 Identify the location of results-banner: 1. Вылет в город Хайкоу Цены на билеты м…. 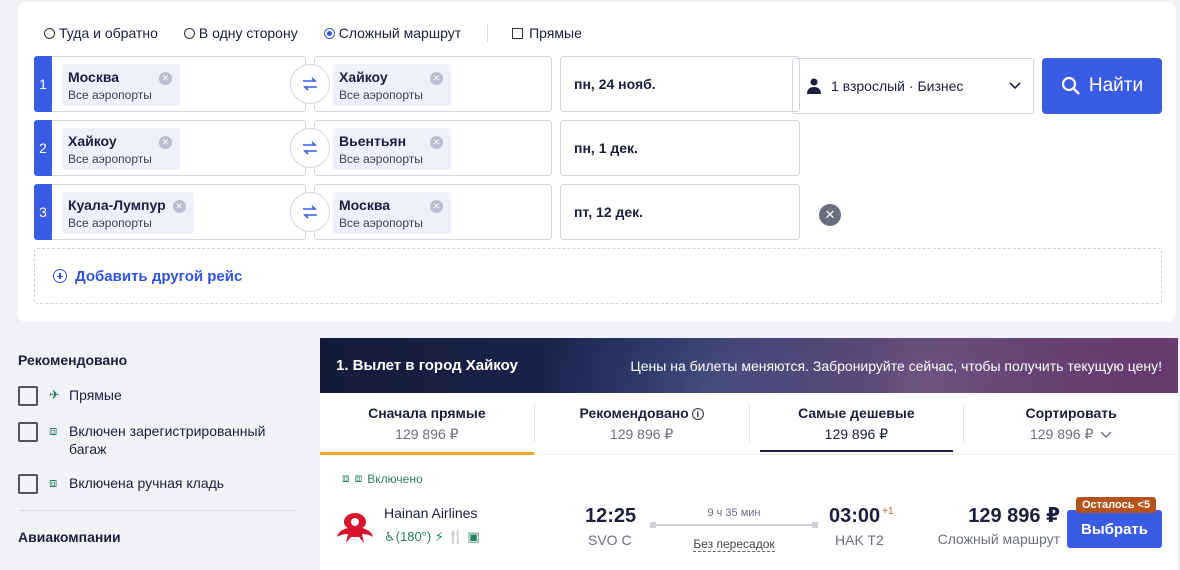
(749, 365).